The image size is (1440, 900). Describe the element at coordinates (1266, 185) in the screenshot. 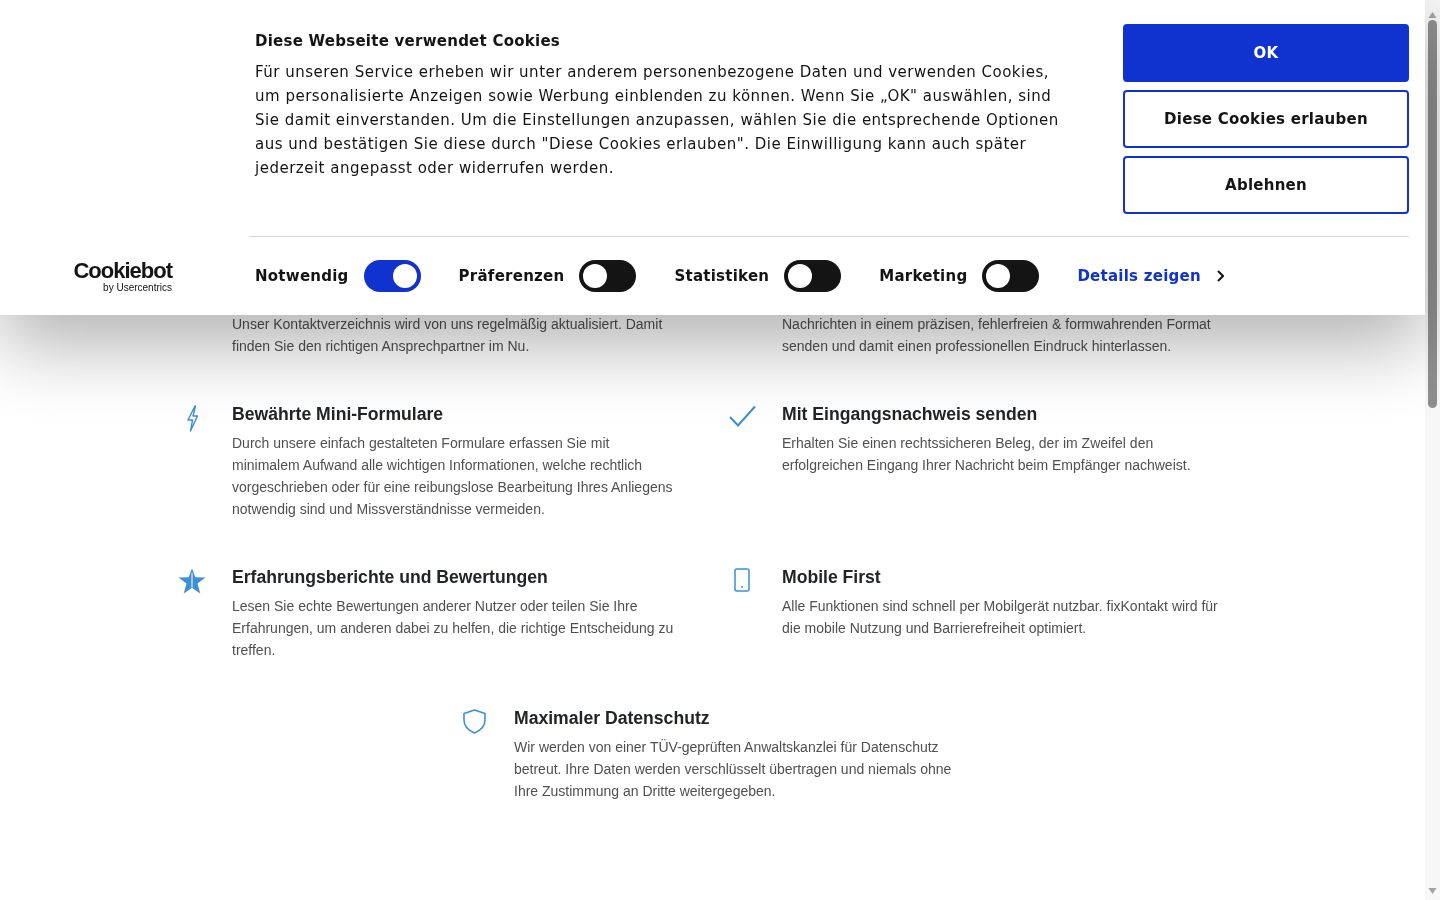

I see `consent-button: Ablehnen` at that location.